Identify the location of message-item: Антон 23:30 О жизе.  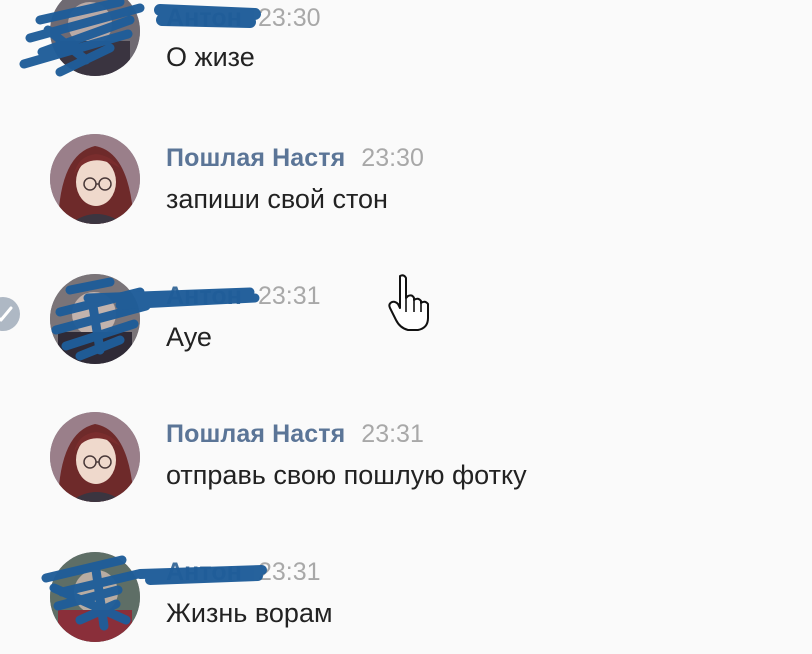
(406, 44).